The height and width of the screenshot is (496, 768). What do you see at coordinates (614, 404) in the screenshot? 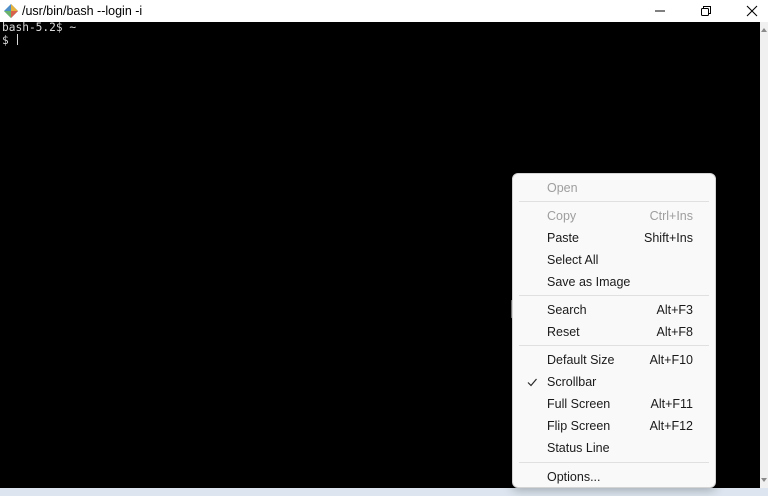
I see `menu-item-full-screen: Full Screen Alt+F11` at bounding box center [614, 404].